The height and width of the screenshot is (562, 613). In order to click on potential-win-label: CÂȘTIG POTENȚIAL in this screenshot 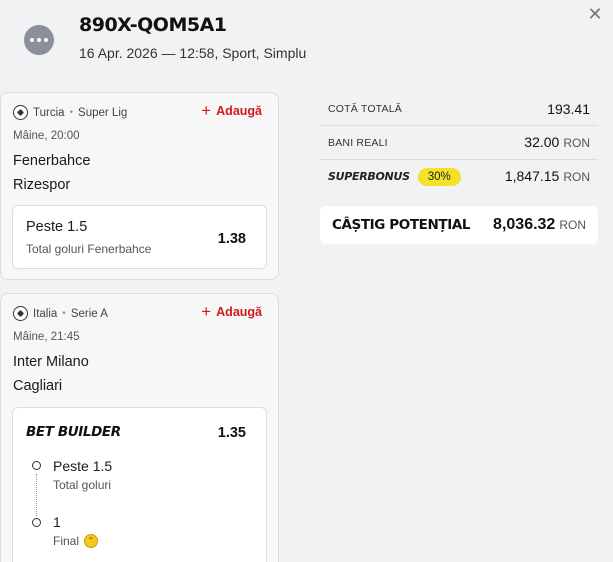, I will do `click(401, 225)`.